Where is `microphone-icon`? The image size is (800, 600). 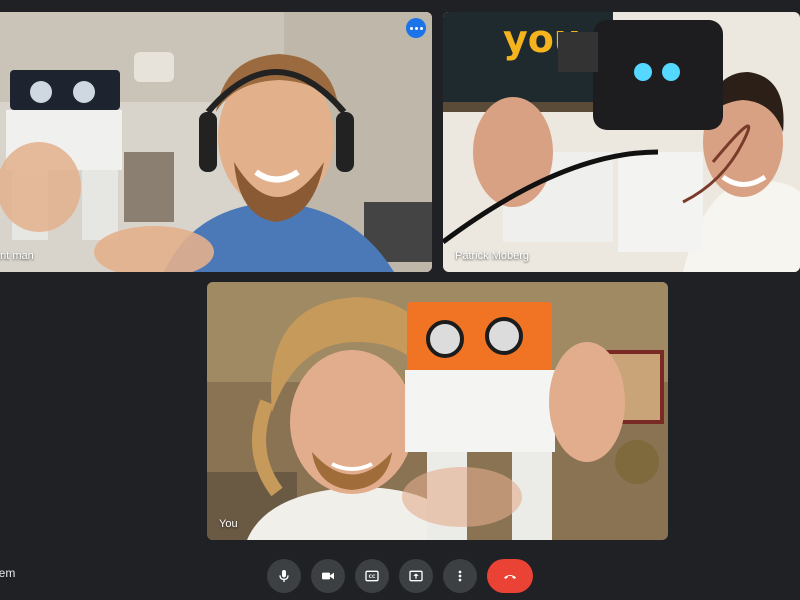 microphone-icon is located at coordinates (284, 576).